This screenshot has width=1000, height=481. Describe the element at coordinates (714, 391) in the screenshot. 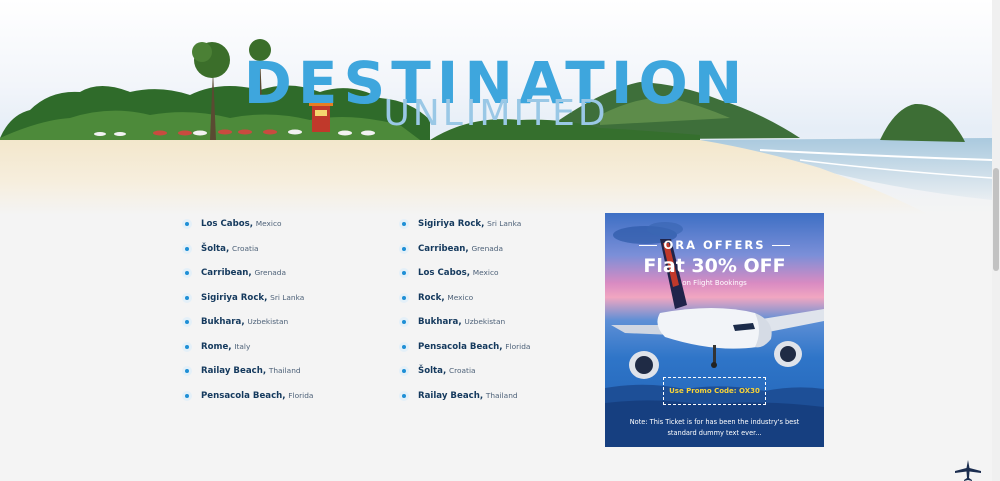

I see `promo-code-box: Use Promo Code: OX30` at that location.